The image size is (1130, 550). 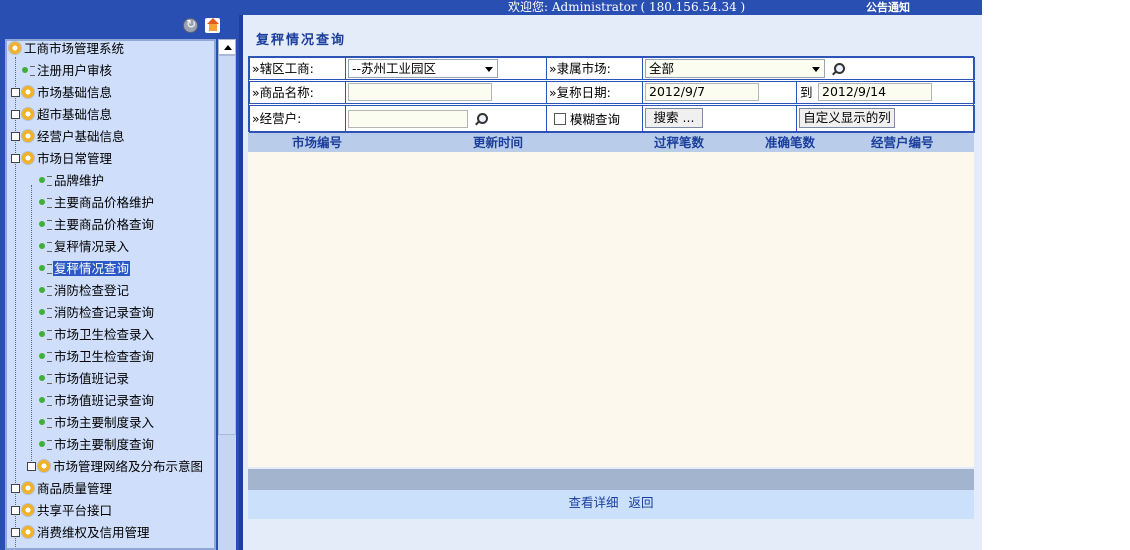 What do you see at coordinates (104, 400) in the screenshot?
I see `tree-item-label: 市场值班记录查询` at bounding box center [104, 400].